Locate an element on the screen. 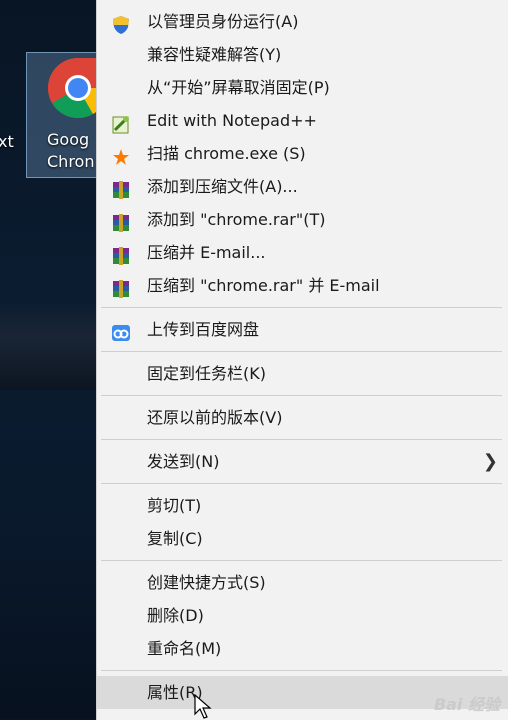  menu-item: 压缩到 "chrome.rar" 并 E-mail is located at coordinates (302, 285).